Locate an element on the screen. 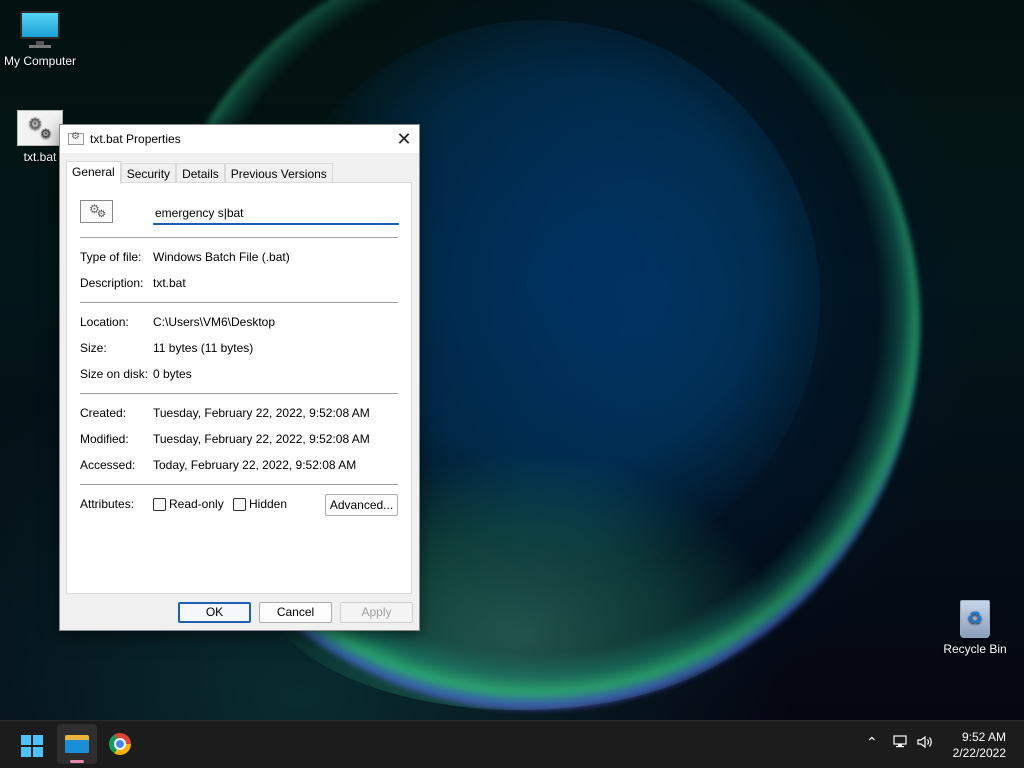 Image resolution: width=1024 pixels, height=768 pixels. size-value: 11 bytes (11 bytes) is located at coordinates (203, 348).